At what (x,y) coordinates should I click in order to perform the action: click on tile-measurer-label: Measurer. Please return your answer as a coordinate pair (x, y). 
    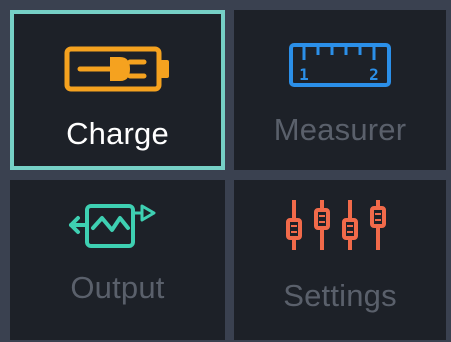
    Looking at the image, I should click on (340, 129).